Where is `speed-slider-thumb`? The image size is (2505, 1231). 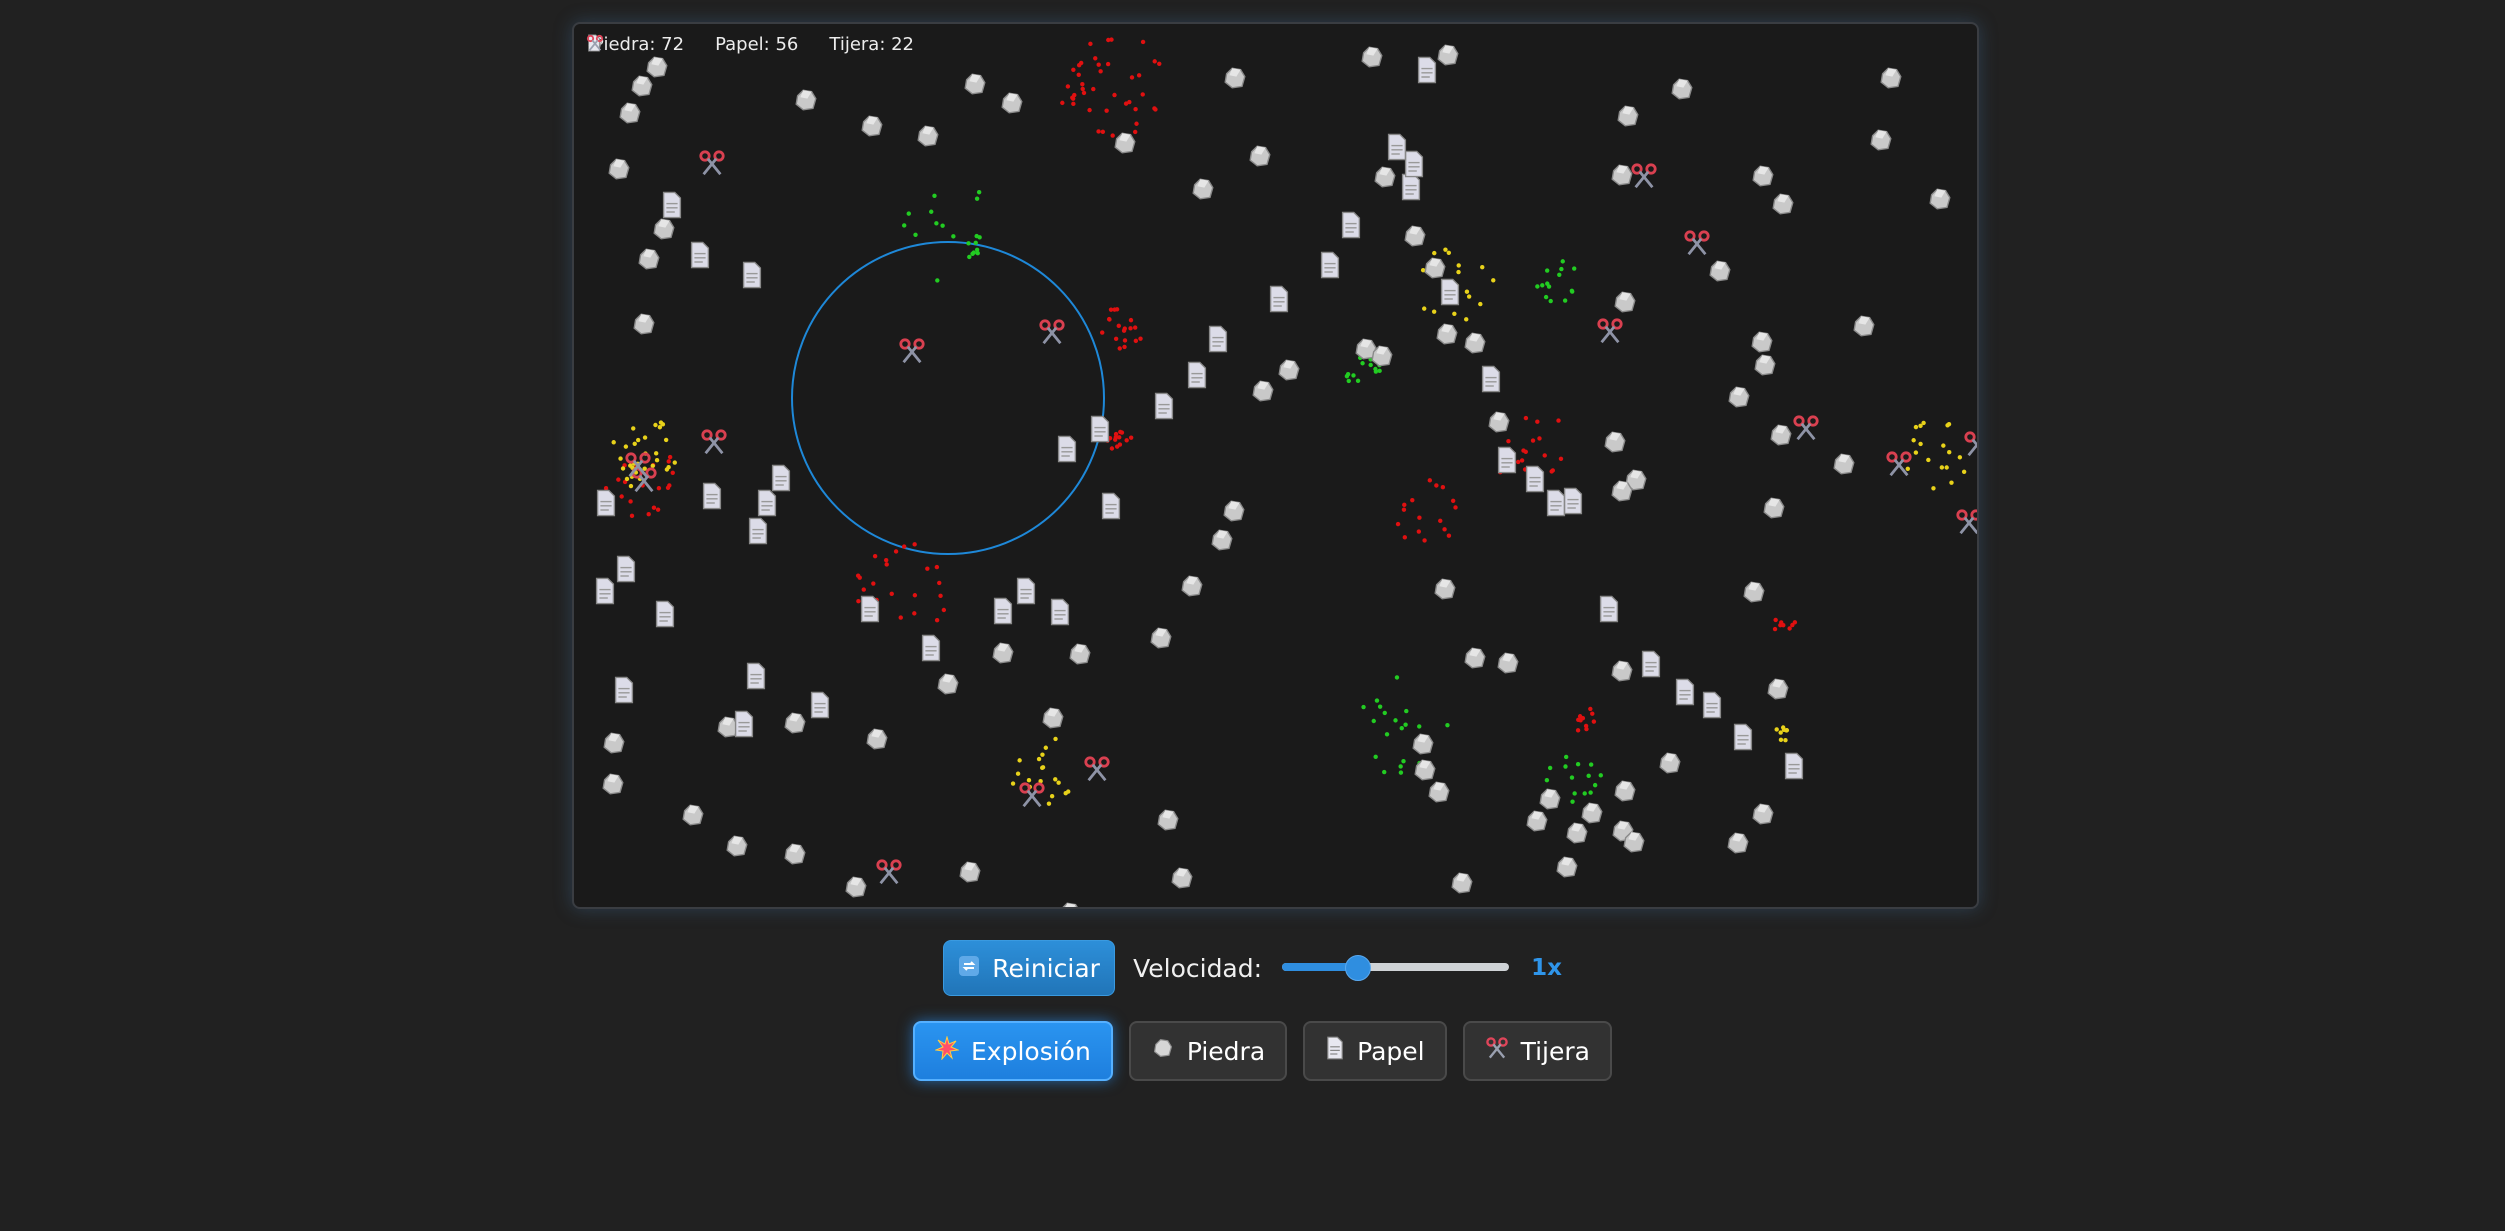 speed-slider-thumb is located at coordinates (1357, 968).